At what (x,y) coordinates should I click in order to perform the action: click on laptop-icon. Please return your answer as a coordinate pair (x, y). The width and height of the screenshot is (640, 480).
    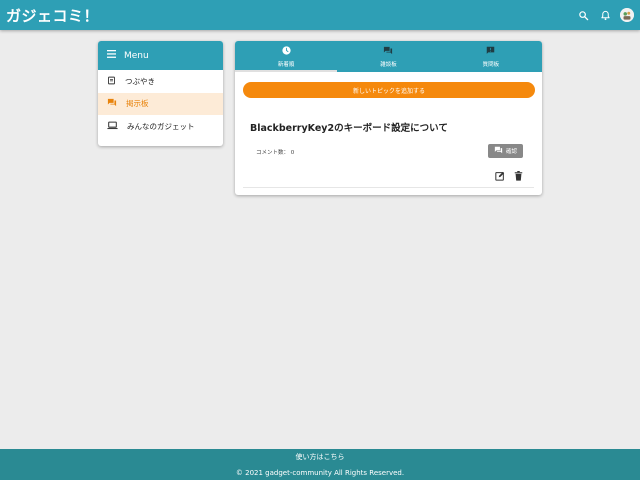
    Looking at the image, I should click on (112, 126).